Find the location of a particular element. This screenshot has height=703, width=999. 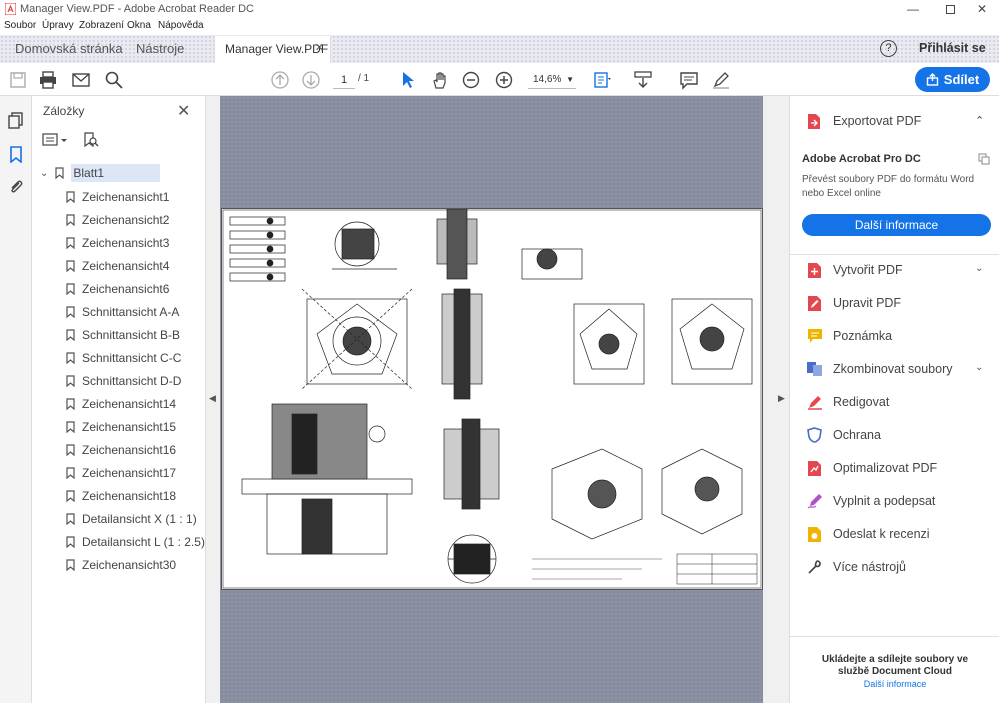

chevron-up-icon: ⌃ is located at coordinates (979, 120).